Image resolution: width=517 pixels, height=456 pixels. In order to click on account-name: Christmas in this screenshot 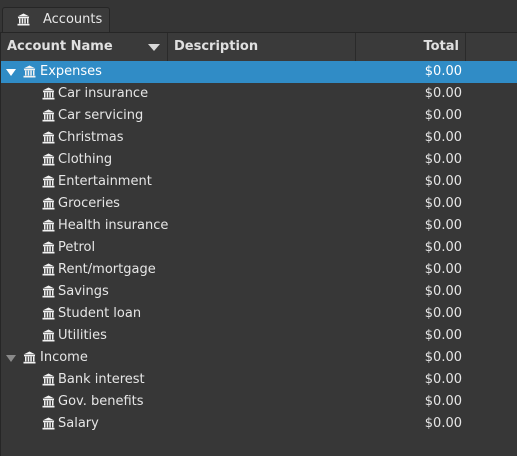, I will do `click(91, 137)`.